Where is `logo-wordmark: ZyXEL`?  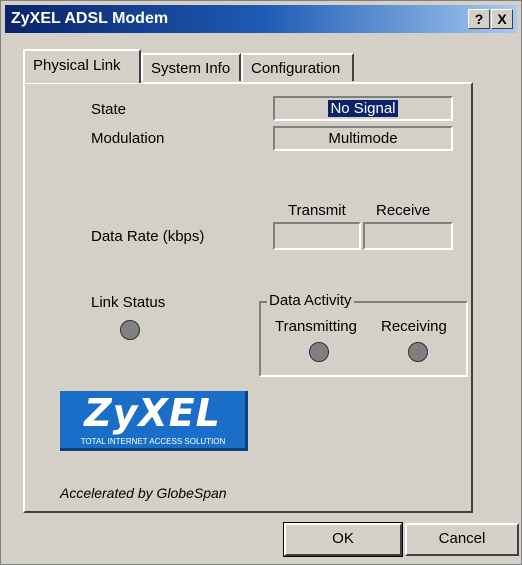 logo-wordmark: ZyXEL is located at coordinates (152, 413).